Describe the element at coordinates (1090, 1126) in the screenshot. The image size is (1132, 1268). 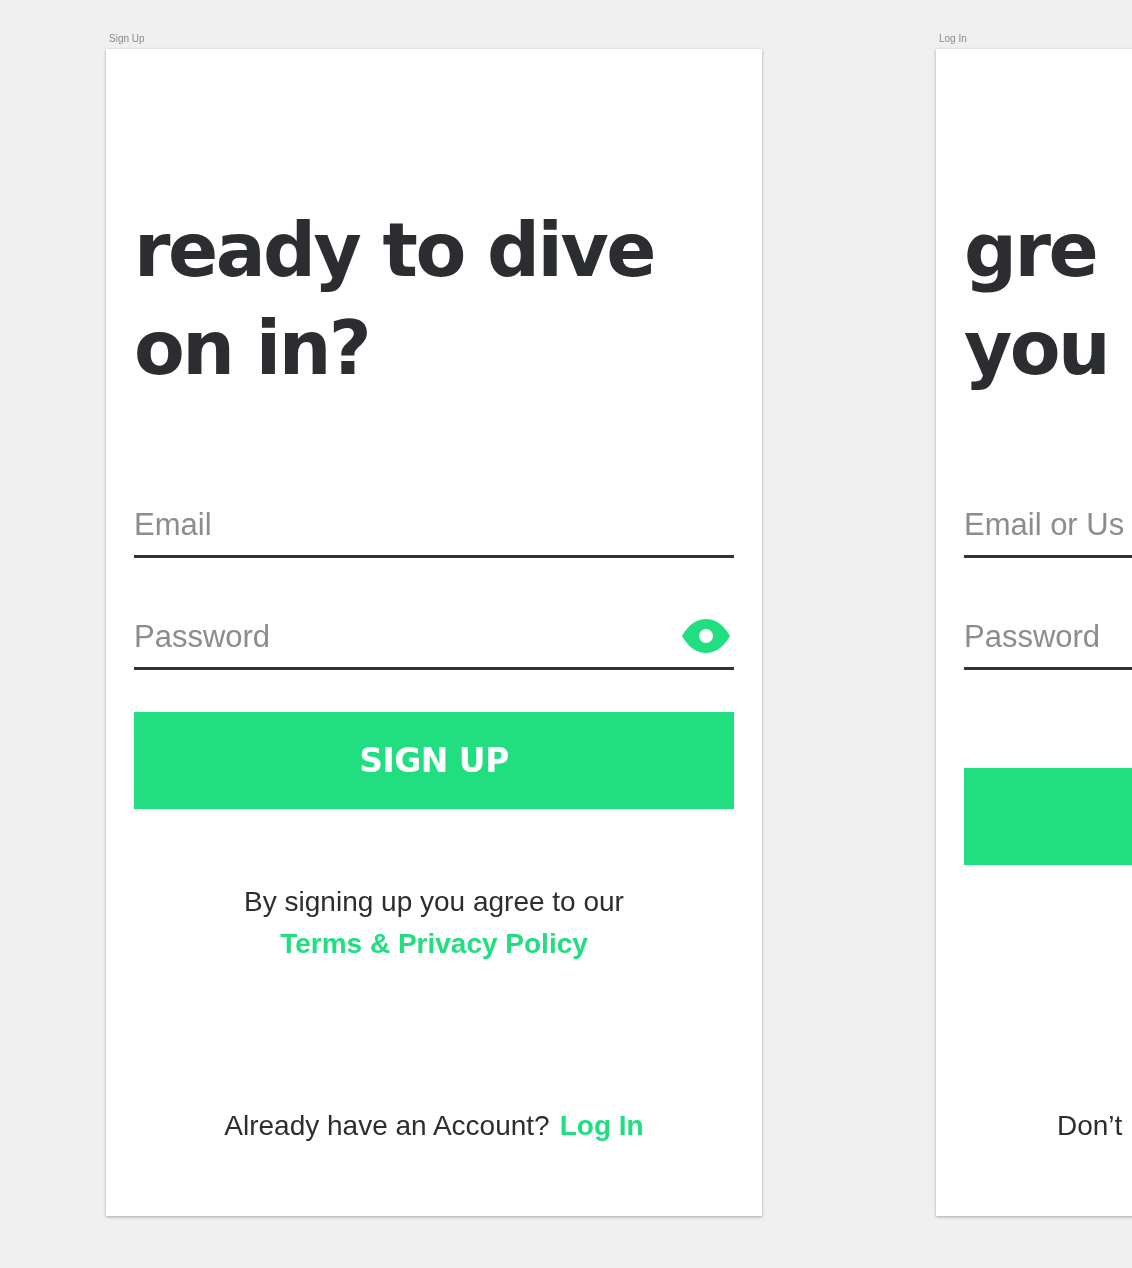
I see `footer-text: Don’t` at that location.